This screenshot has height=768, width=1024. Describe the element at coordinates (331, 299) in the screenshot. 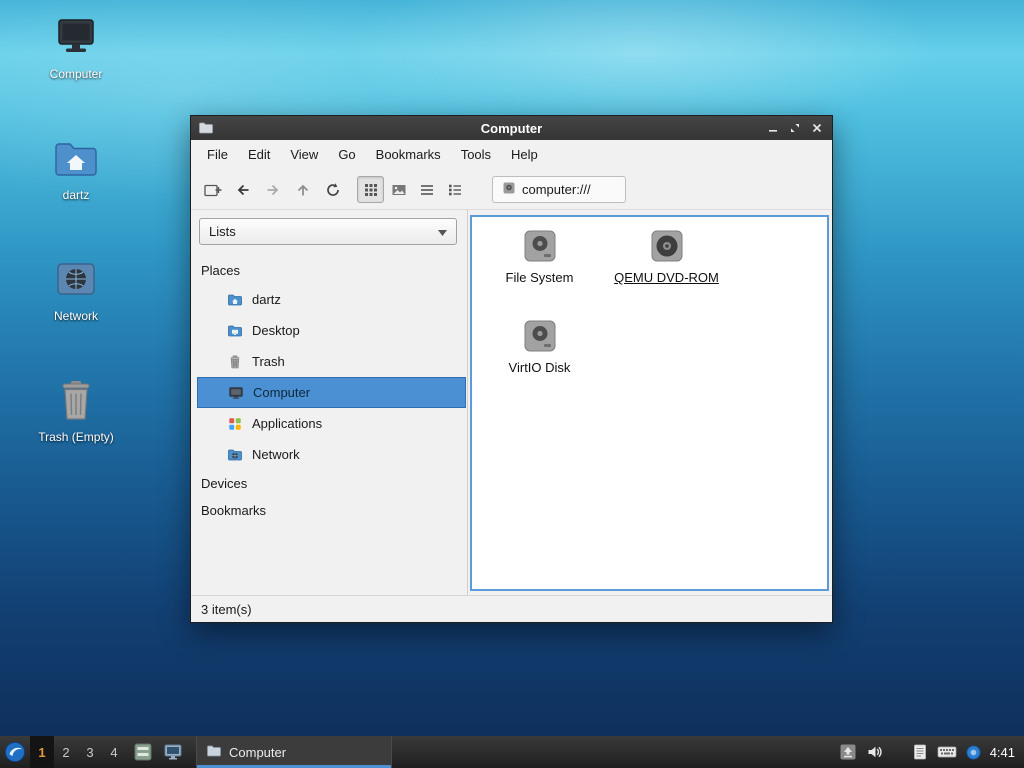

I see `sidebar-item-dartz: dartz` at that location.